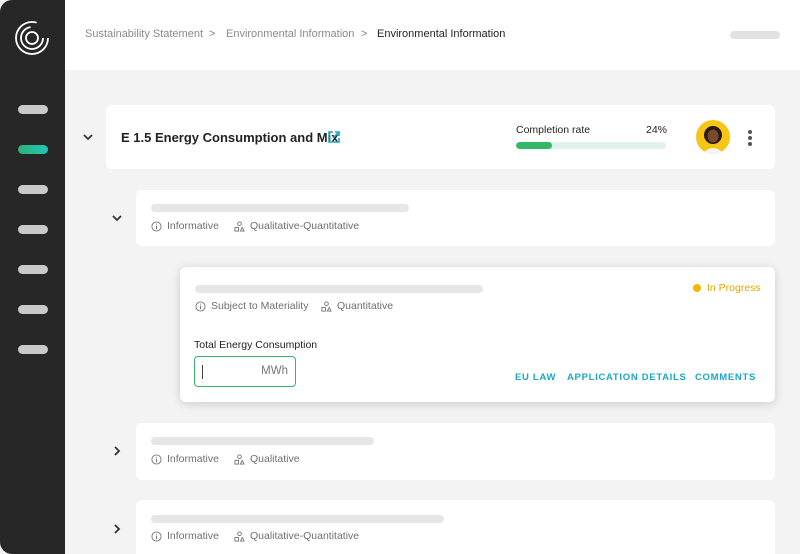 This screenshot has width=800, height=554. I want to click on item-tag-label: Subject to Materiality, so click(260, 306).